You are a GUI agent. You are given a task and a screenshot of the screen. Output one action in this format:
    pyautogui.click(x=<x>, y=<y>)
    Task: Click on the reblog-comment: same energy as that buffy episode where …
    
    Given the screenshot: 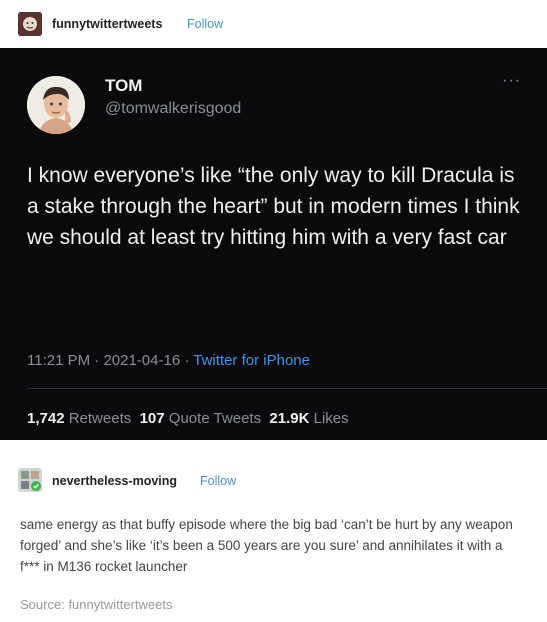 What is the action you would take?
    pyautogui.click(x=266, y=545)
    